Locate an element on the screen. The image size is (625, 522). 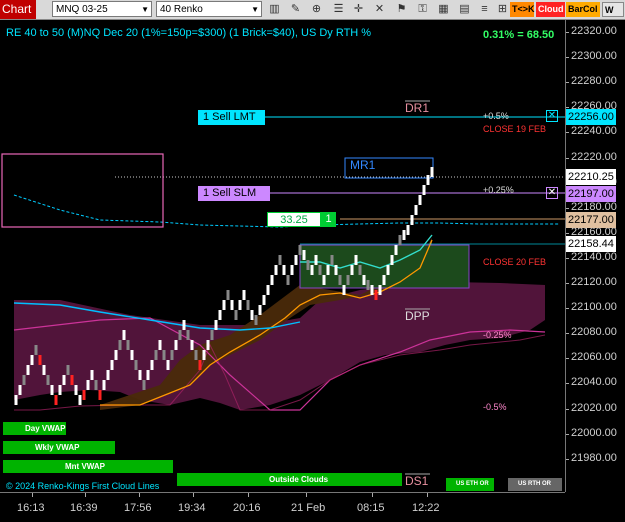
draw-tool-icon: ✎ is located at coordinates (295, 9).